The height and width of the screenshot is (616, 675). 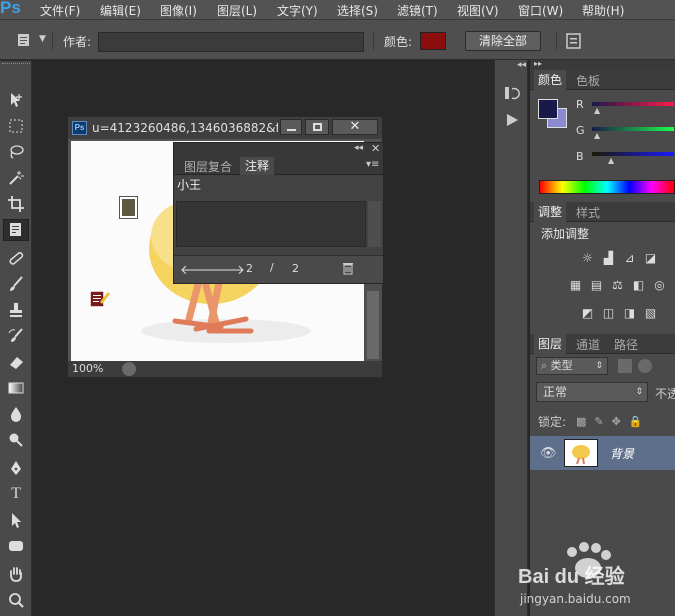 I want to click on collapse-strip-icon: ◂◂, so click(x=521, y=65).